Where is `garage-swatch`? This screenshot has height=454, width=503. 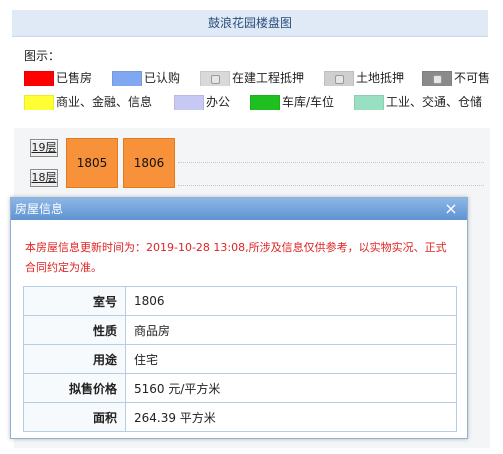
garage-swatch is located at coordinates (265, 102).